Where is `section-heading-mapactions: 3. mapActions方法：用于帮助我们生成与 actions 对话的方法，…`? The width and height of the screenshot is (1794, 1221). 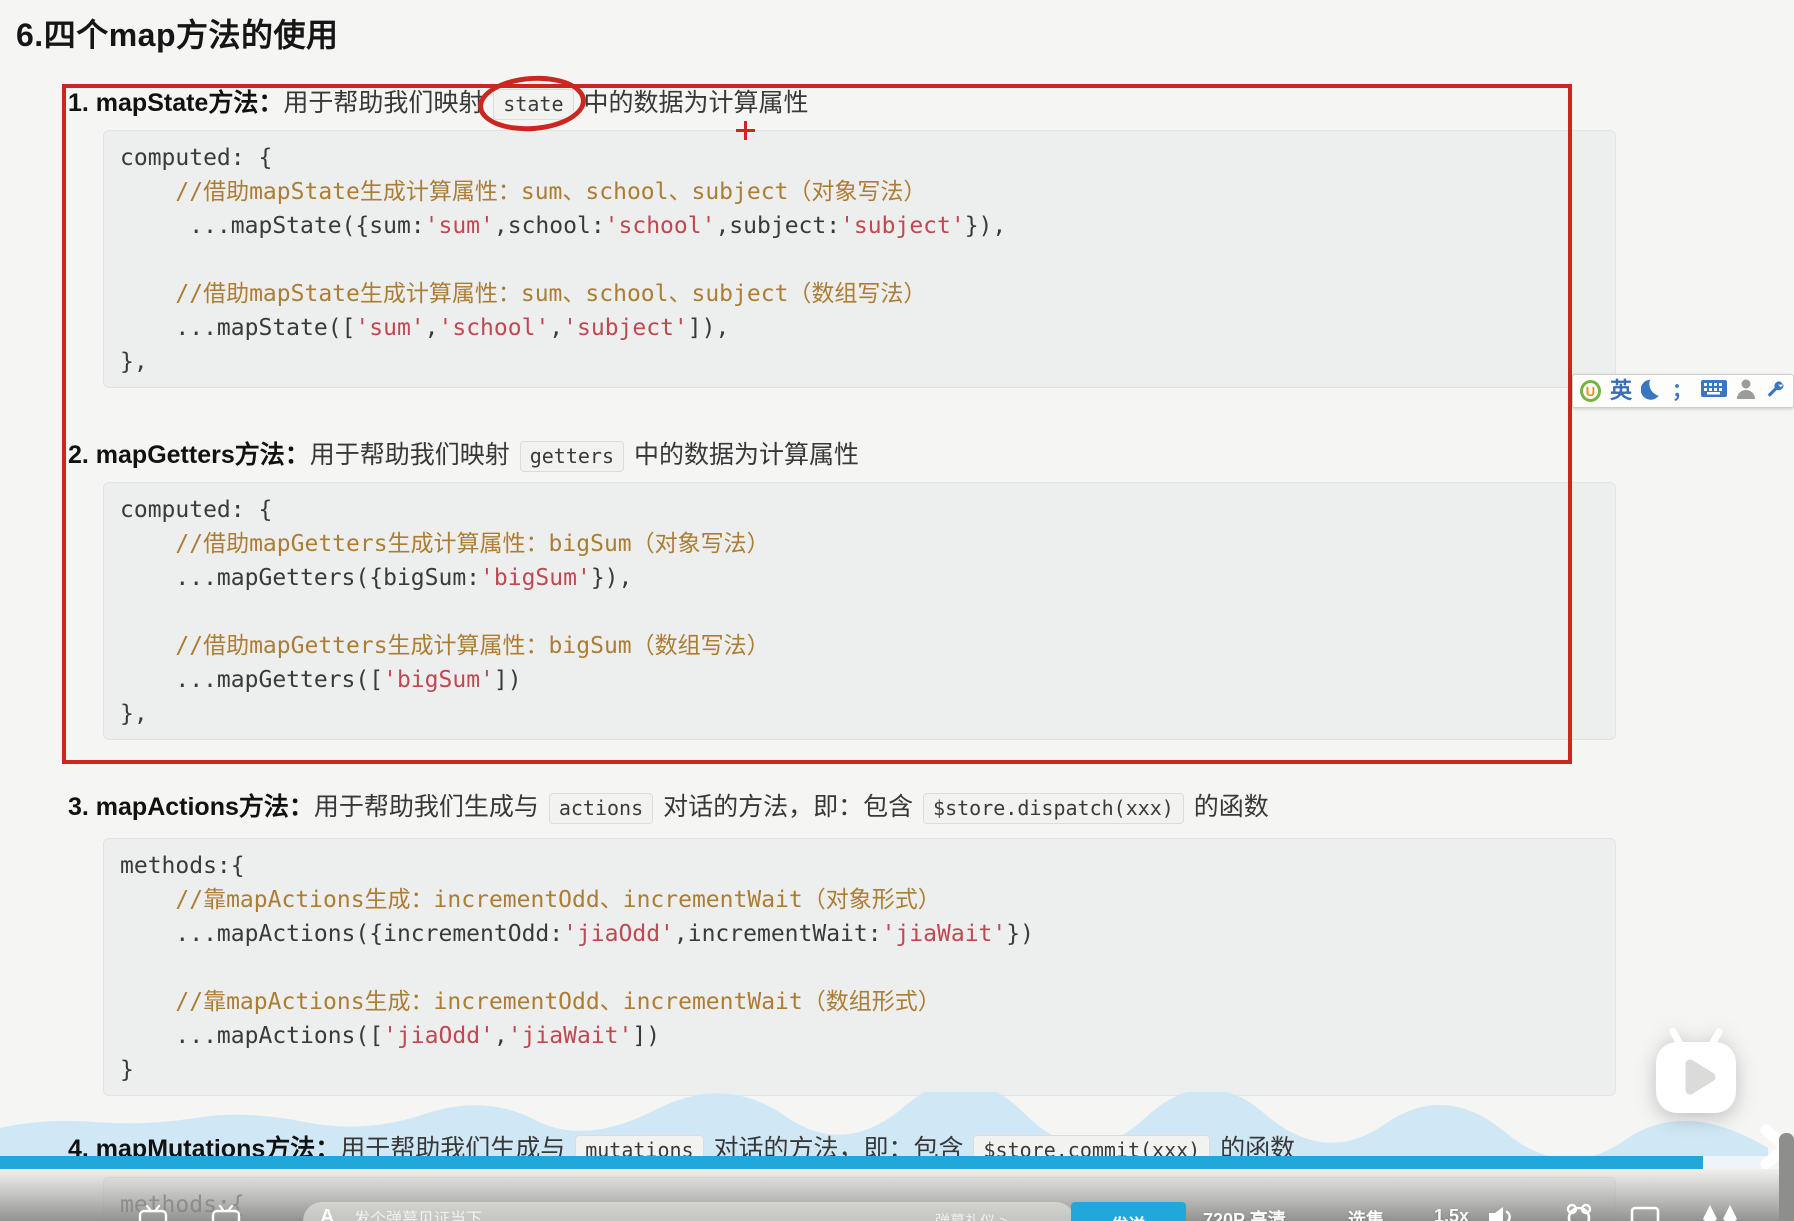 section-heading-mapactions: 3. mapActions方法：用于帮助我们生成与 actions 对话的方法，… is located at coordinates (668, 807).